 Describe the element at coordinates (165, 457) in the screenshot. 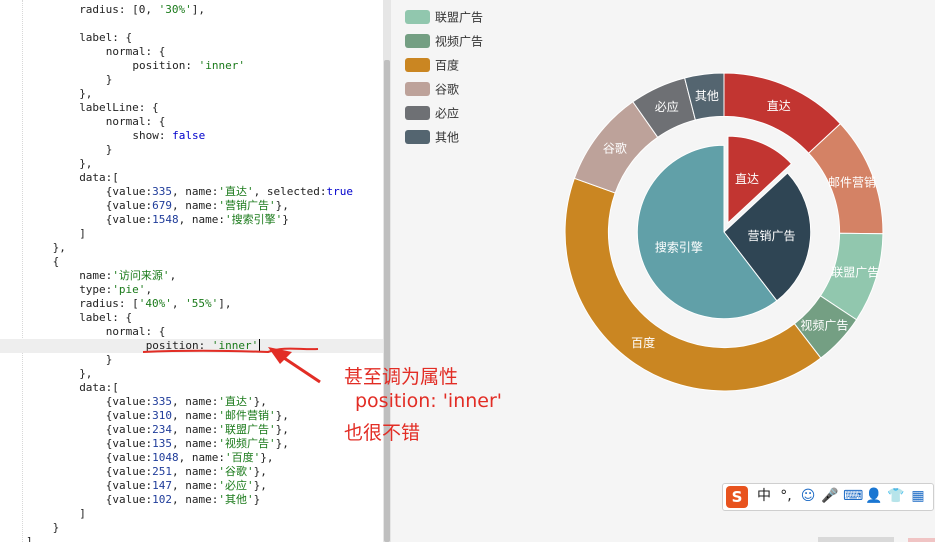

I see `code-token: 1048` at that location.